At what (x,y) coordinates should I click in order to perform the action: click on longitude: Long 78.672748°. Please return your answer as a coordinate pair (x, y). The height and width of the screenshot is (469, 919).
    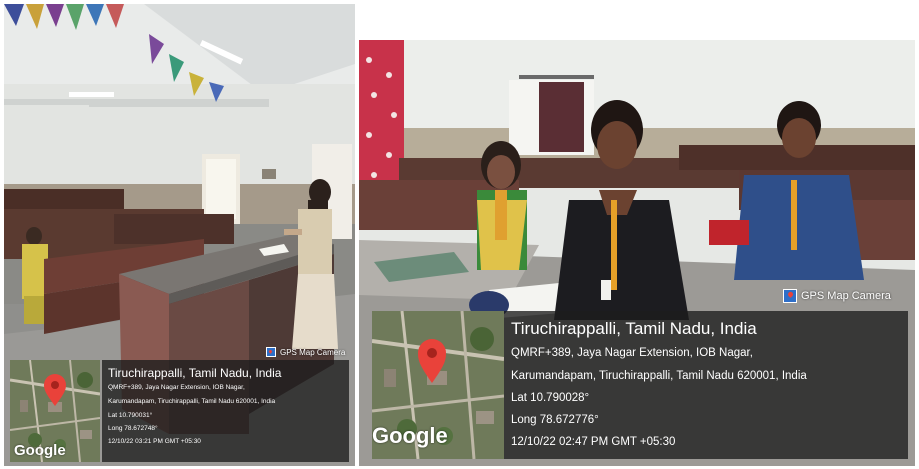
    Looking at the image, I should click on (133, 428).